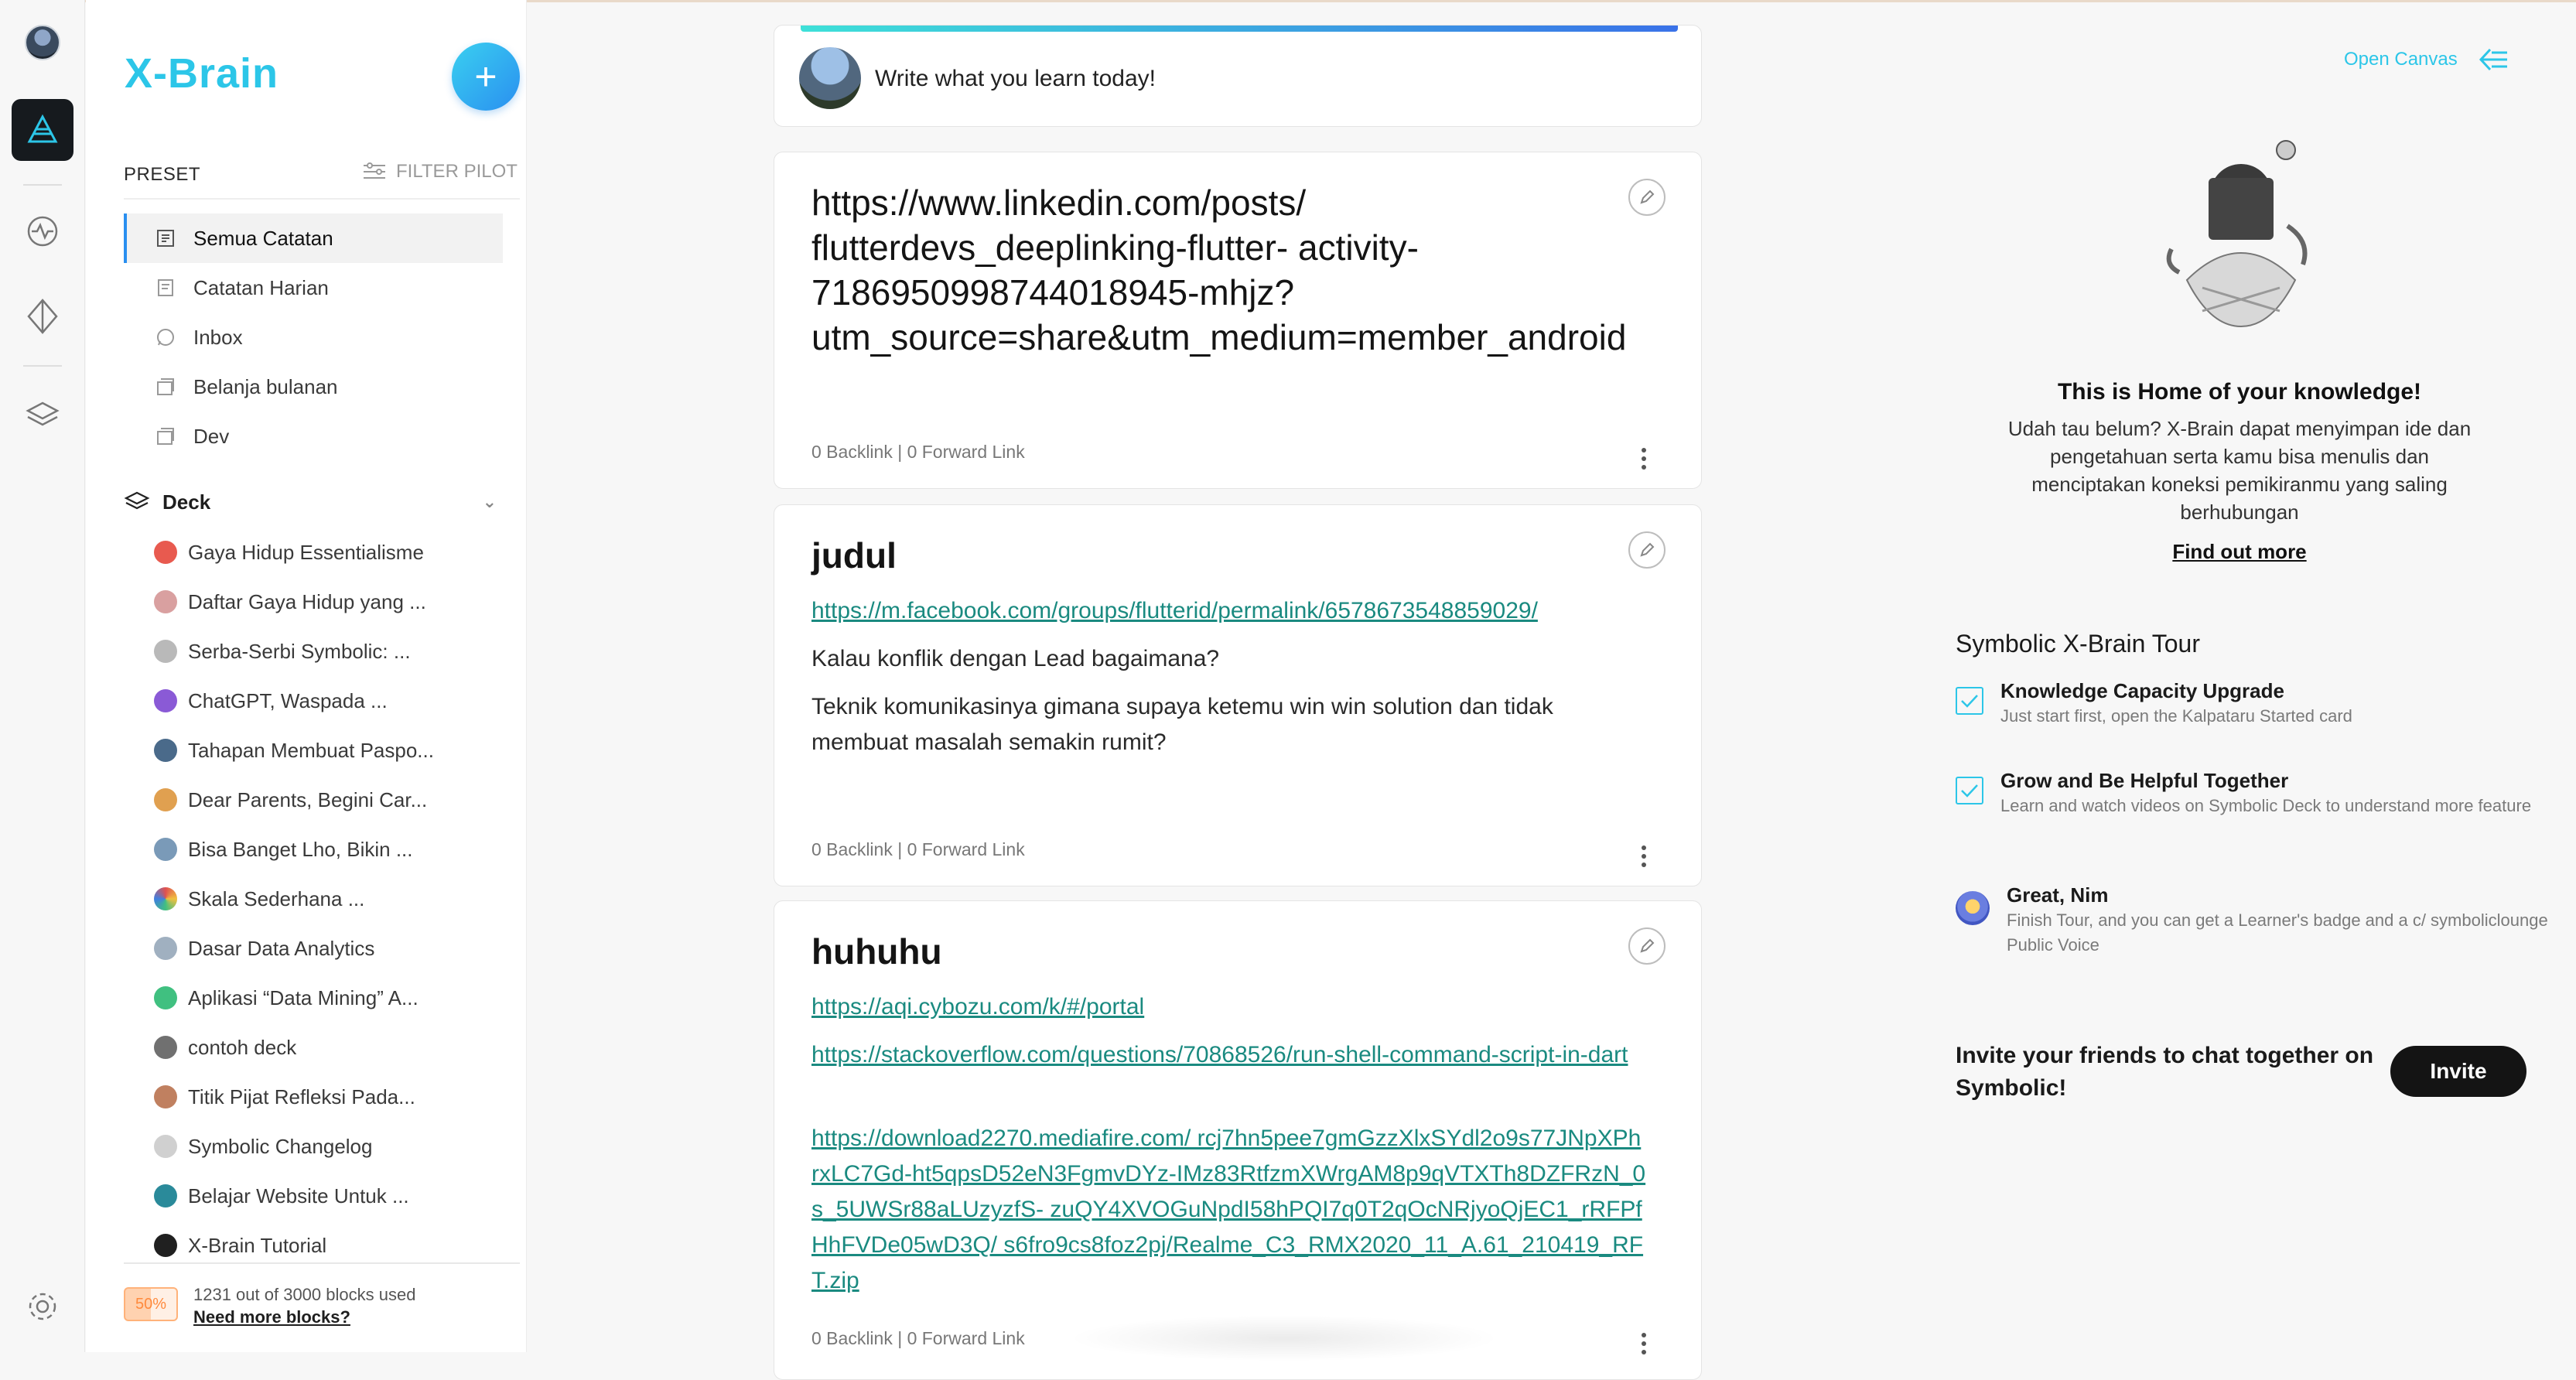  I want to click on layers-icon, so click(43, 413).